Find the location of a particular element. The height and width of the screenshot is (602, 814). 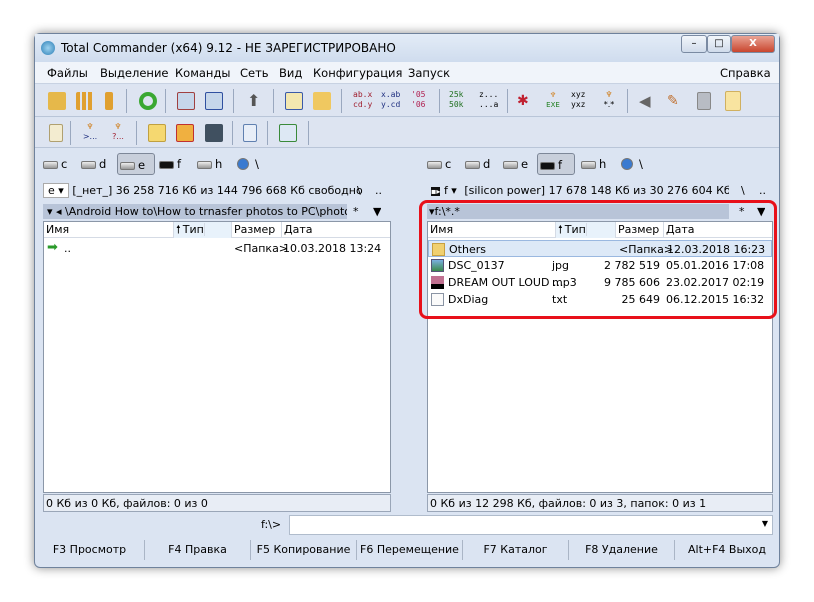

menu-commands: Команды is located at coordinates (202, 73).